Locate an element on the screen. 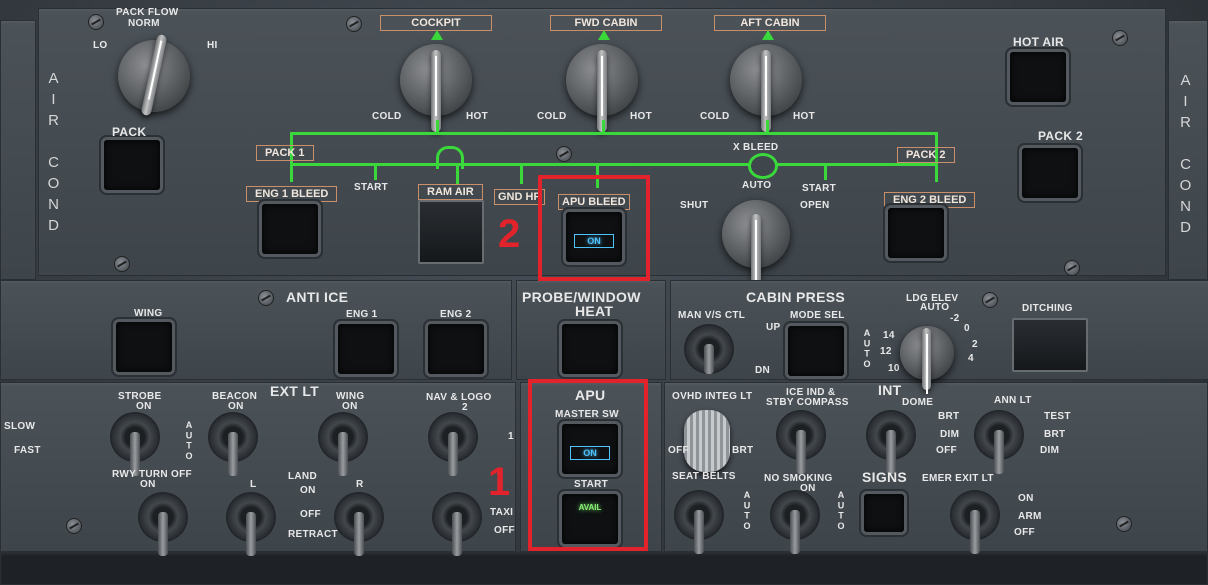  pack-flow-title: PACK FLOW is located at coordinates (147, 12).